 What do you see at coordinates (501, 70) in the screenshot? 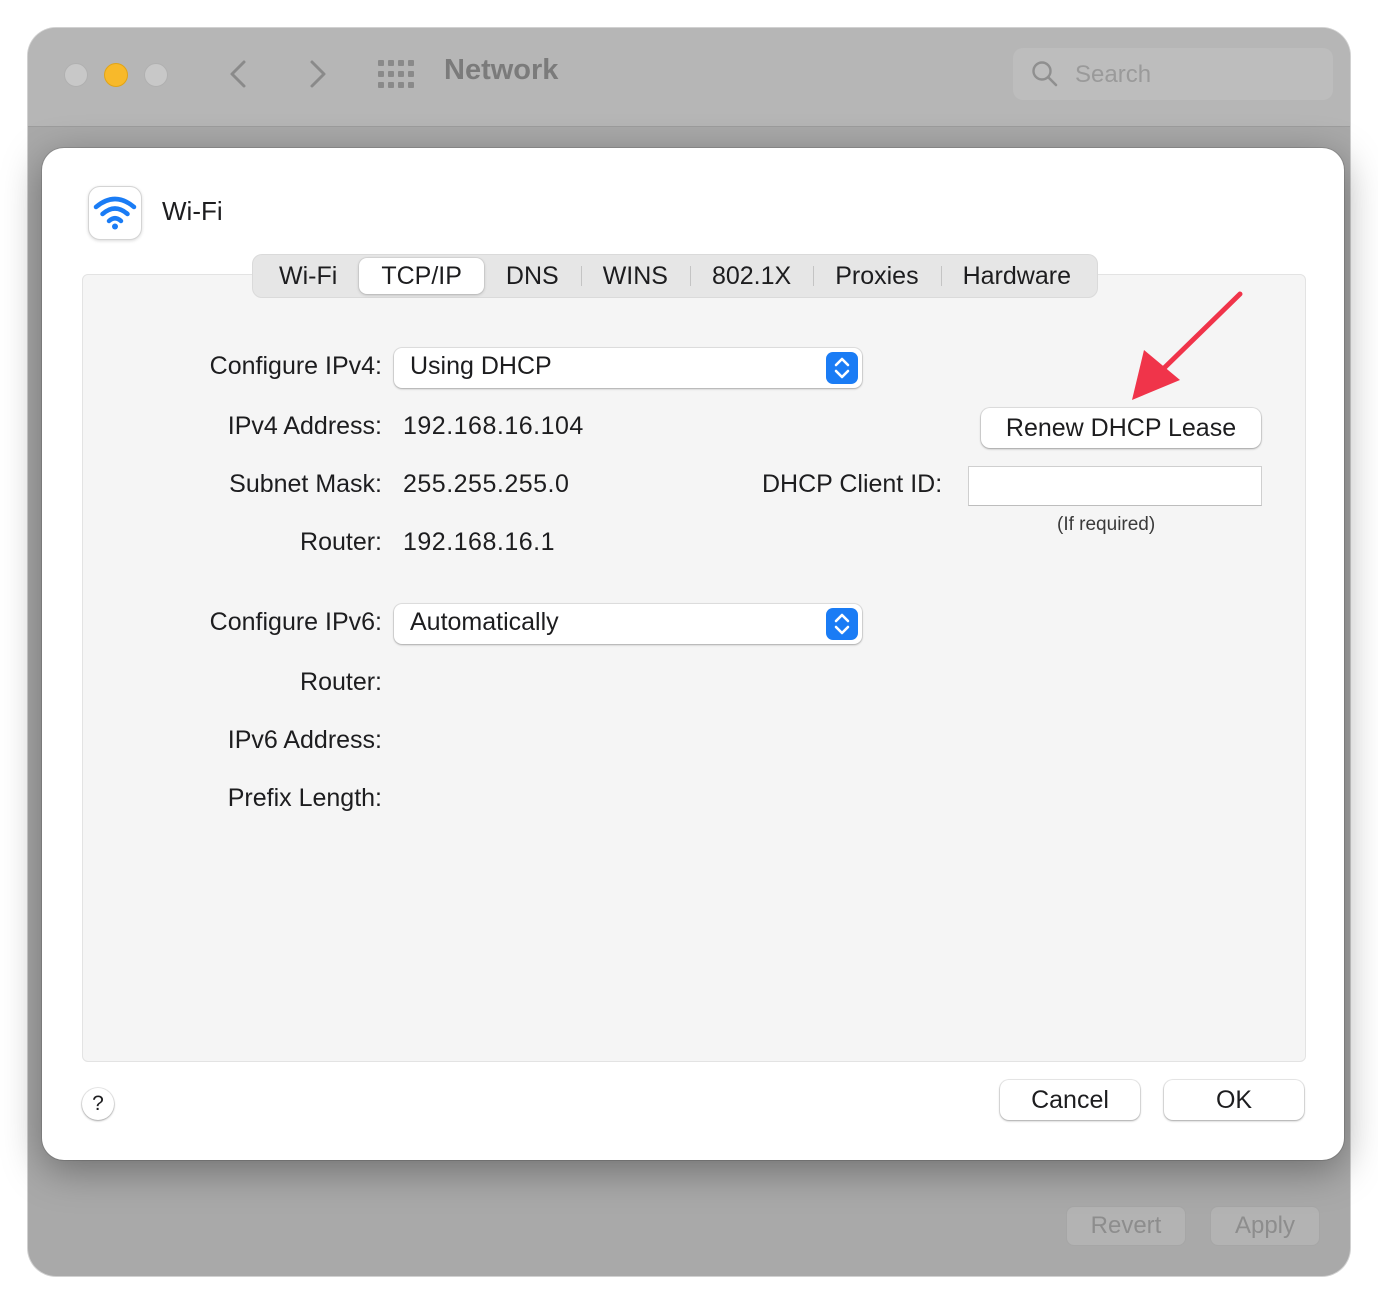
I see `window-title: Network` at bounding box center [501, 70].